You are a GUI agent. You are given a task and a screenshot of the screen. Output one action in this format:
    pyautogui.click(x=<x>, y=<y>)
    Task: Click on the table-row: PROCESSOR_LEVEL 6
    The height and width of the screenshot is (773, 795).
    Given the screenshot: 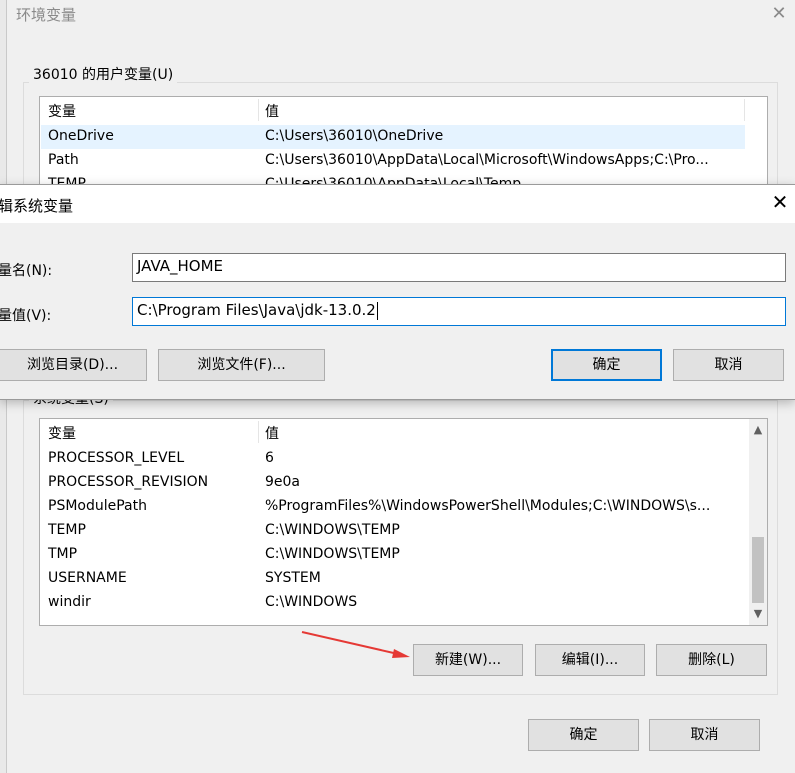 What is the action you would take?
    pyautogui.click(x=393, y=459)
    